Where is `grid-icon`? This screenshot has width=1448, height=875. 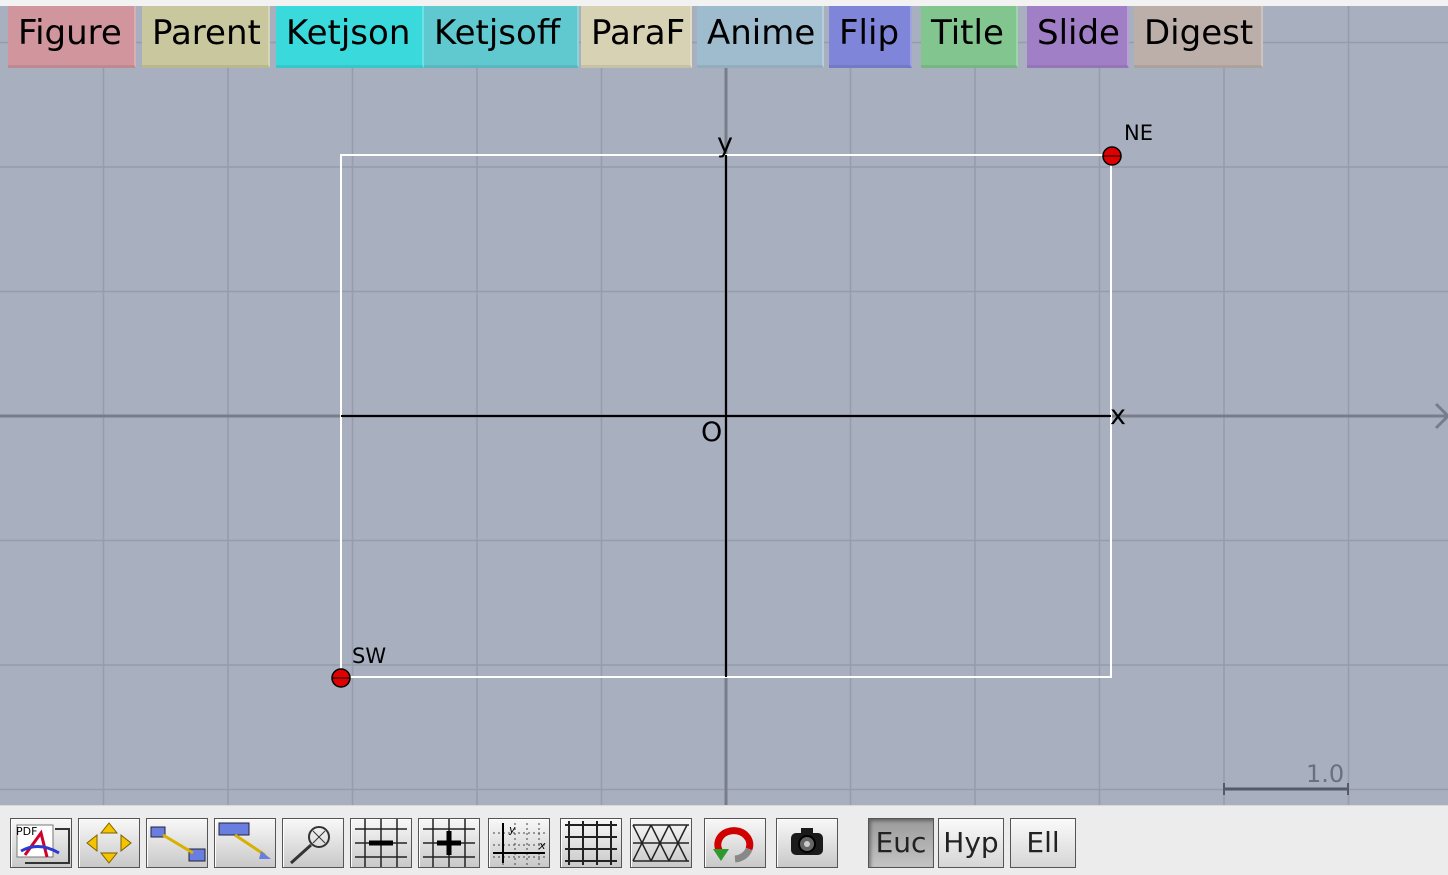 grid-icon is located at coordinates (591, 843).